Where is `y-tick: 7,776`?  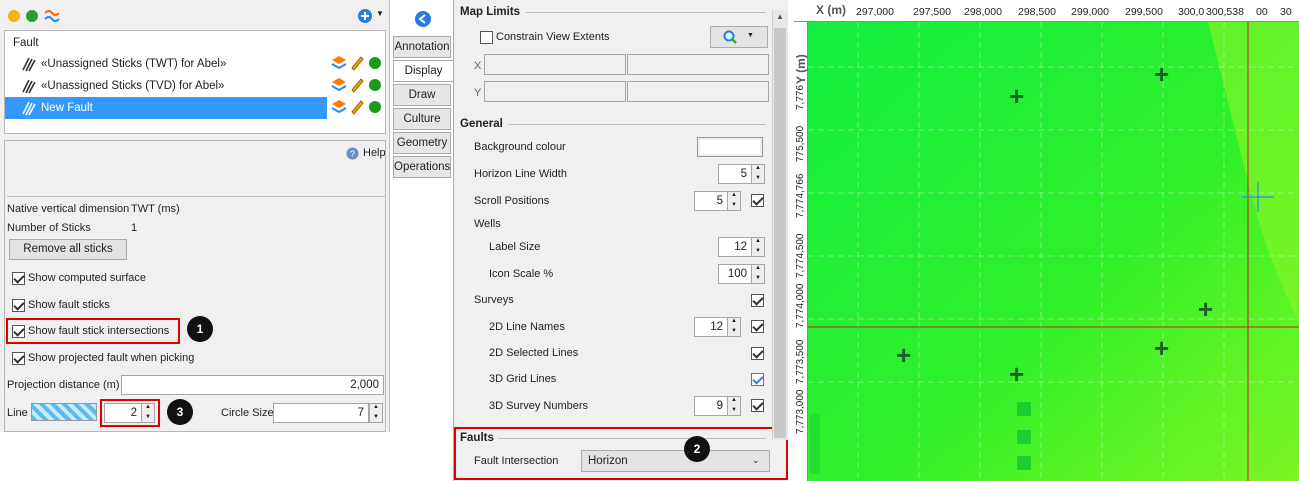 y-tick: 7,776 is located at coordinates (800, 97).